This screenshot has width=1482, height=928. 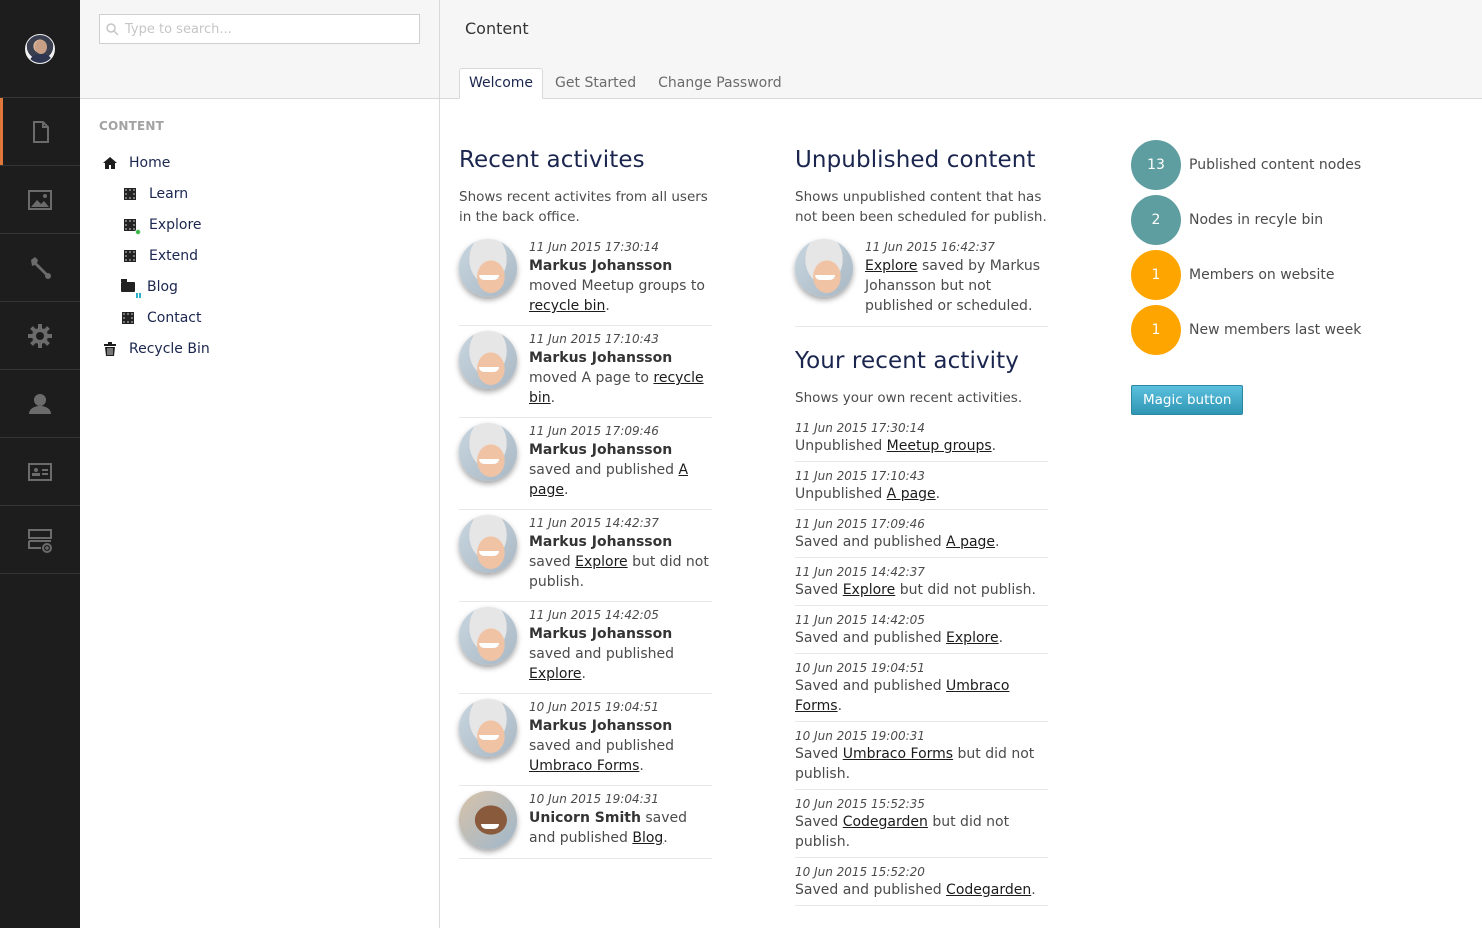 I want to click on section-forms, so click(x=40, y=540).